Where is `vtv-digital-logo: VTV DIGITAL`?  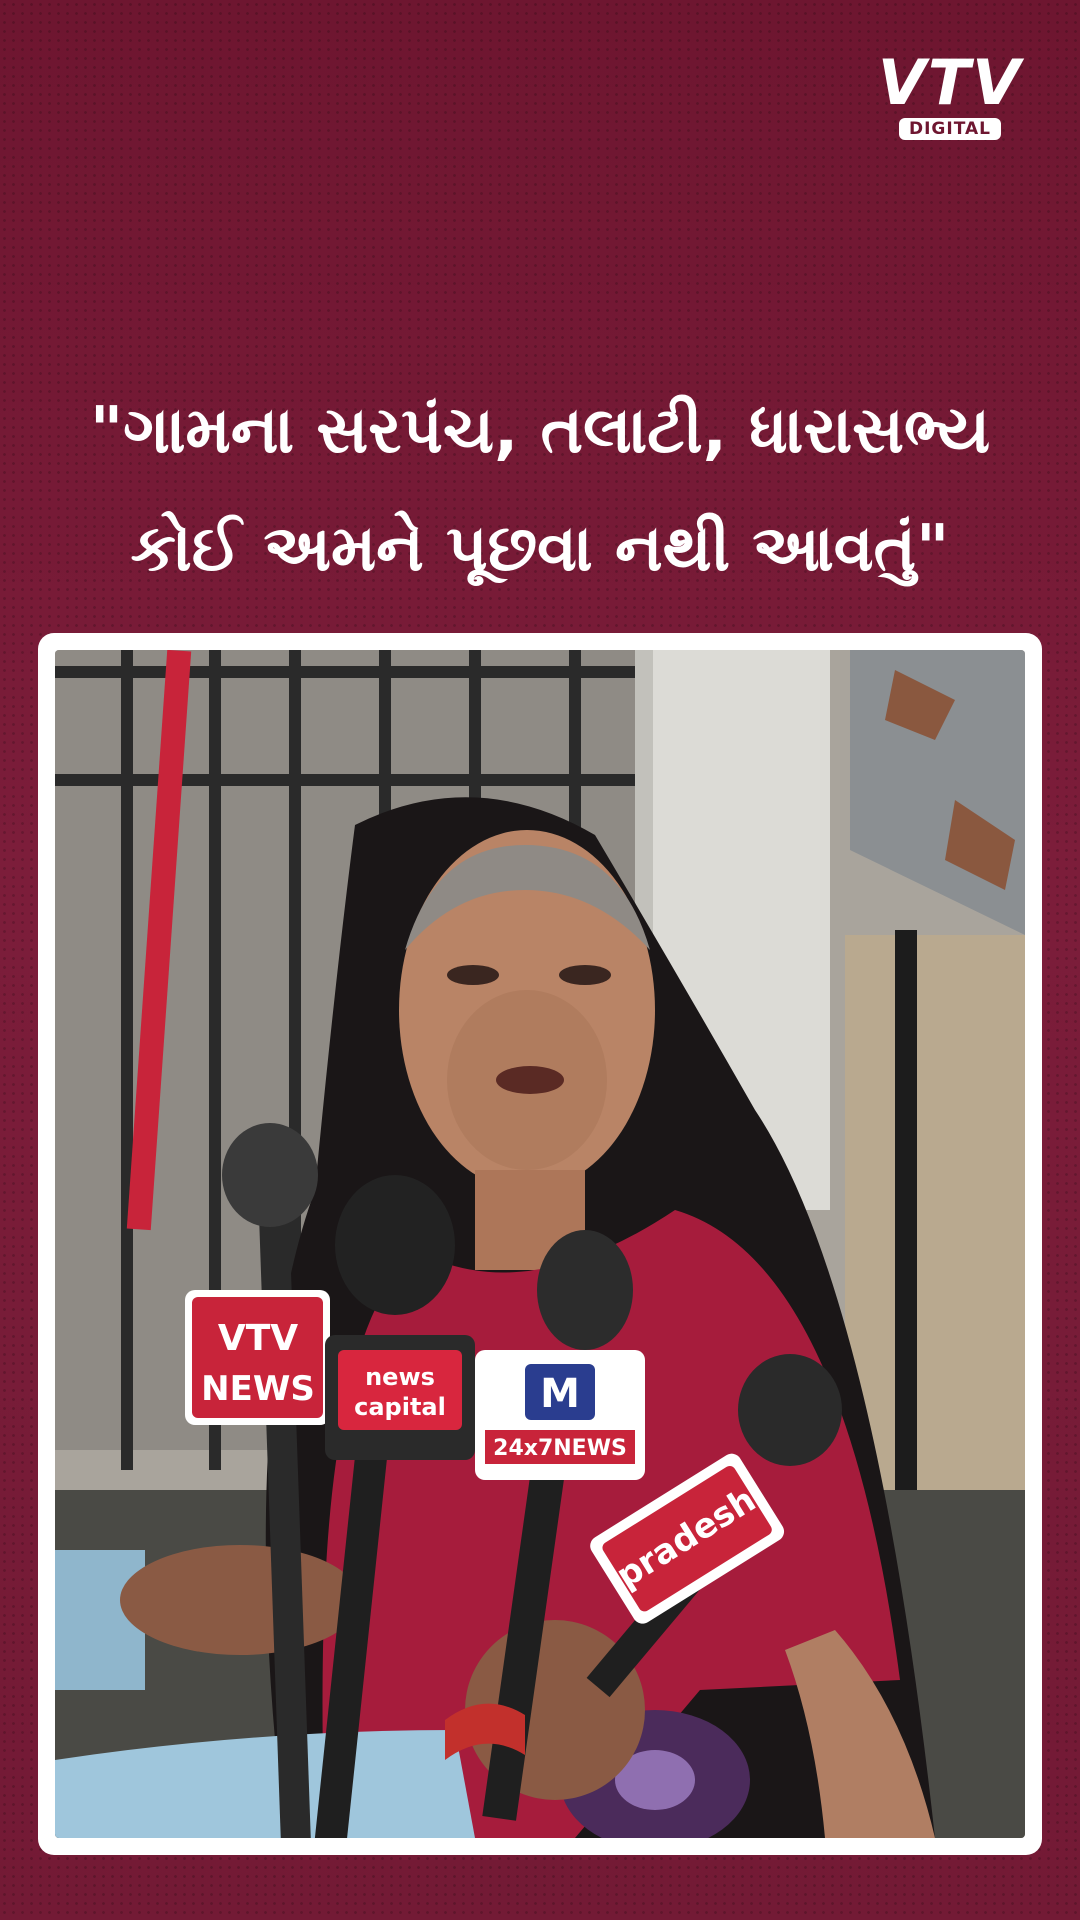 vtv-digital-logo: VTV DIGITAL is located at coordinates (950, 96).